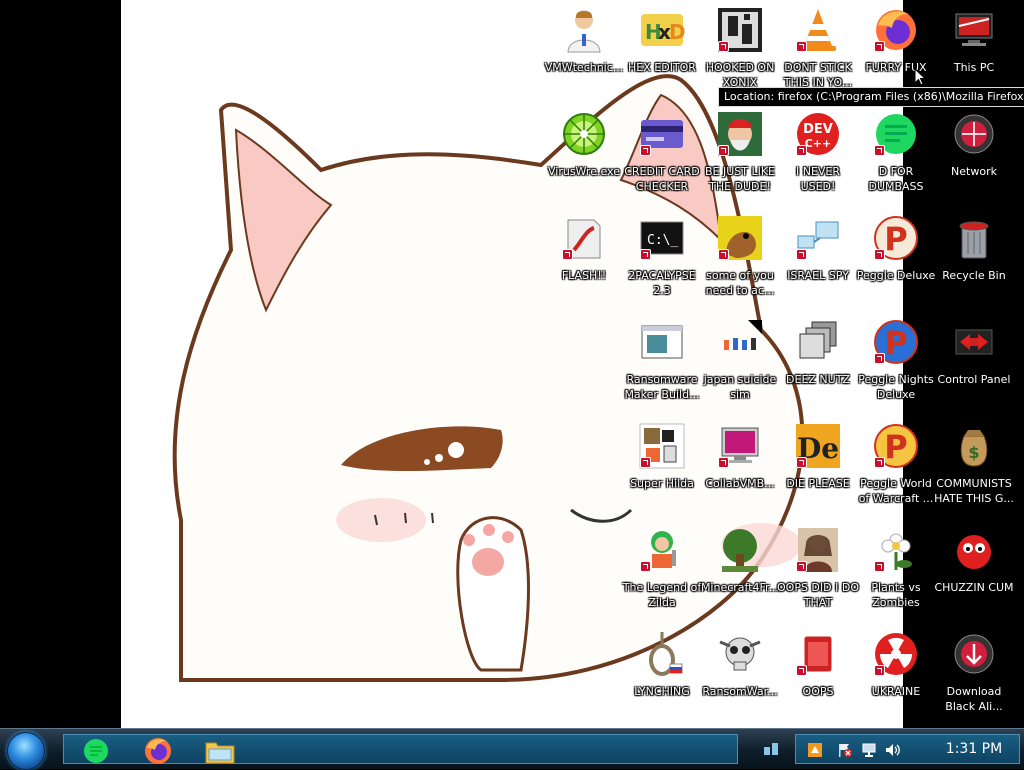  I want to click on desktop-icon: D FOR DUMBASS, so click(896, 160).